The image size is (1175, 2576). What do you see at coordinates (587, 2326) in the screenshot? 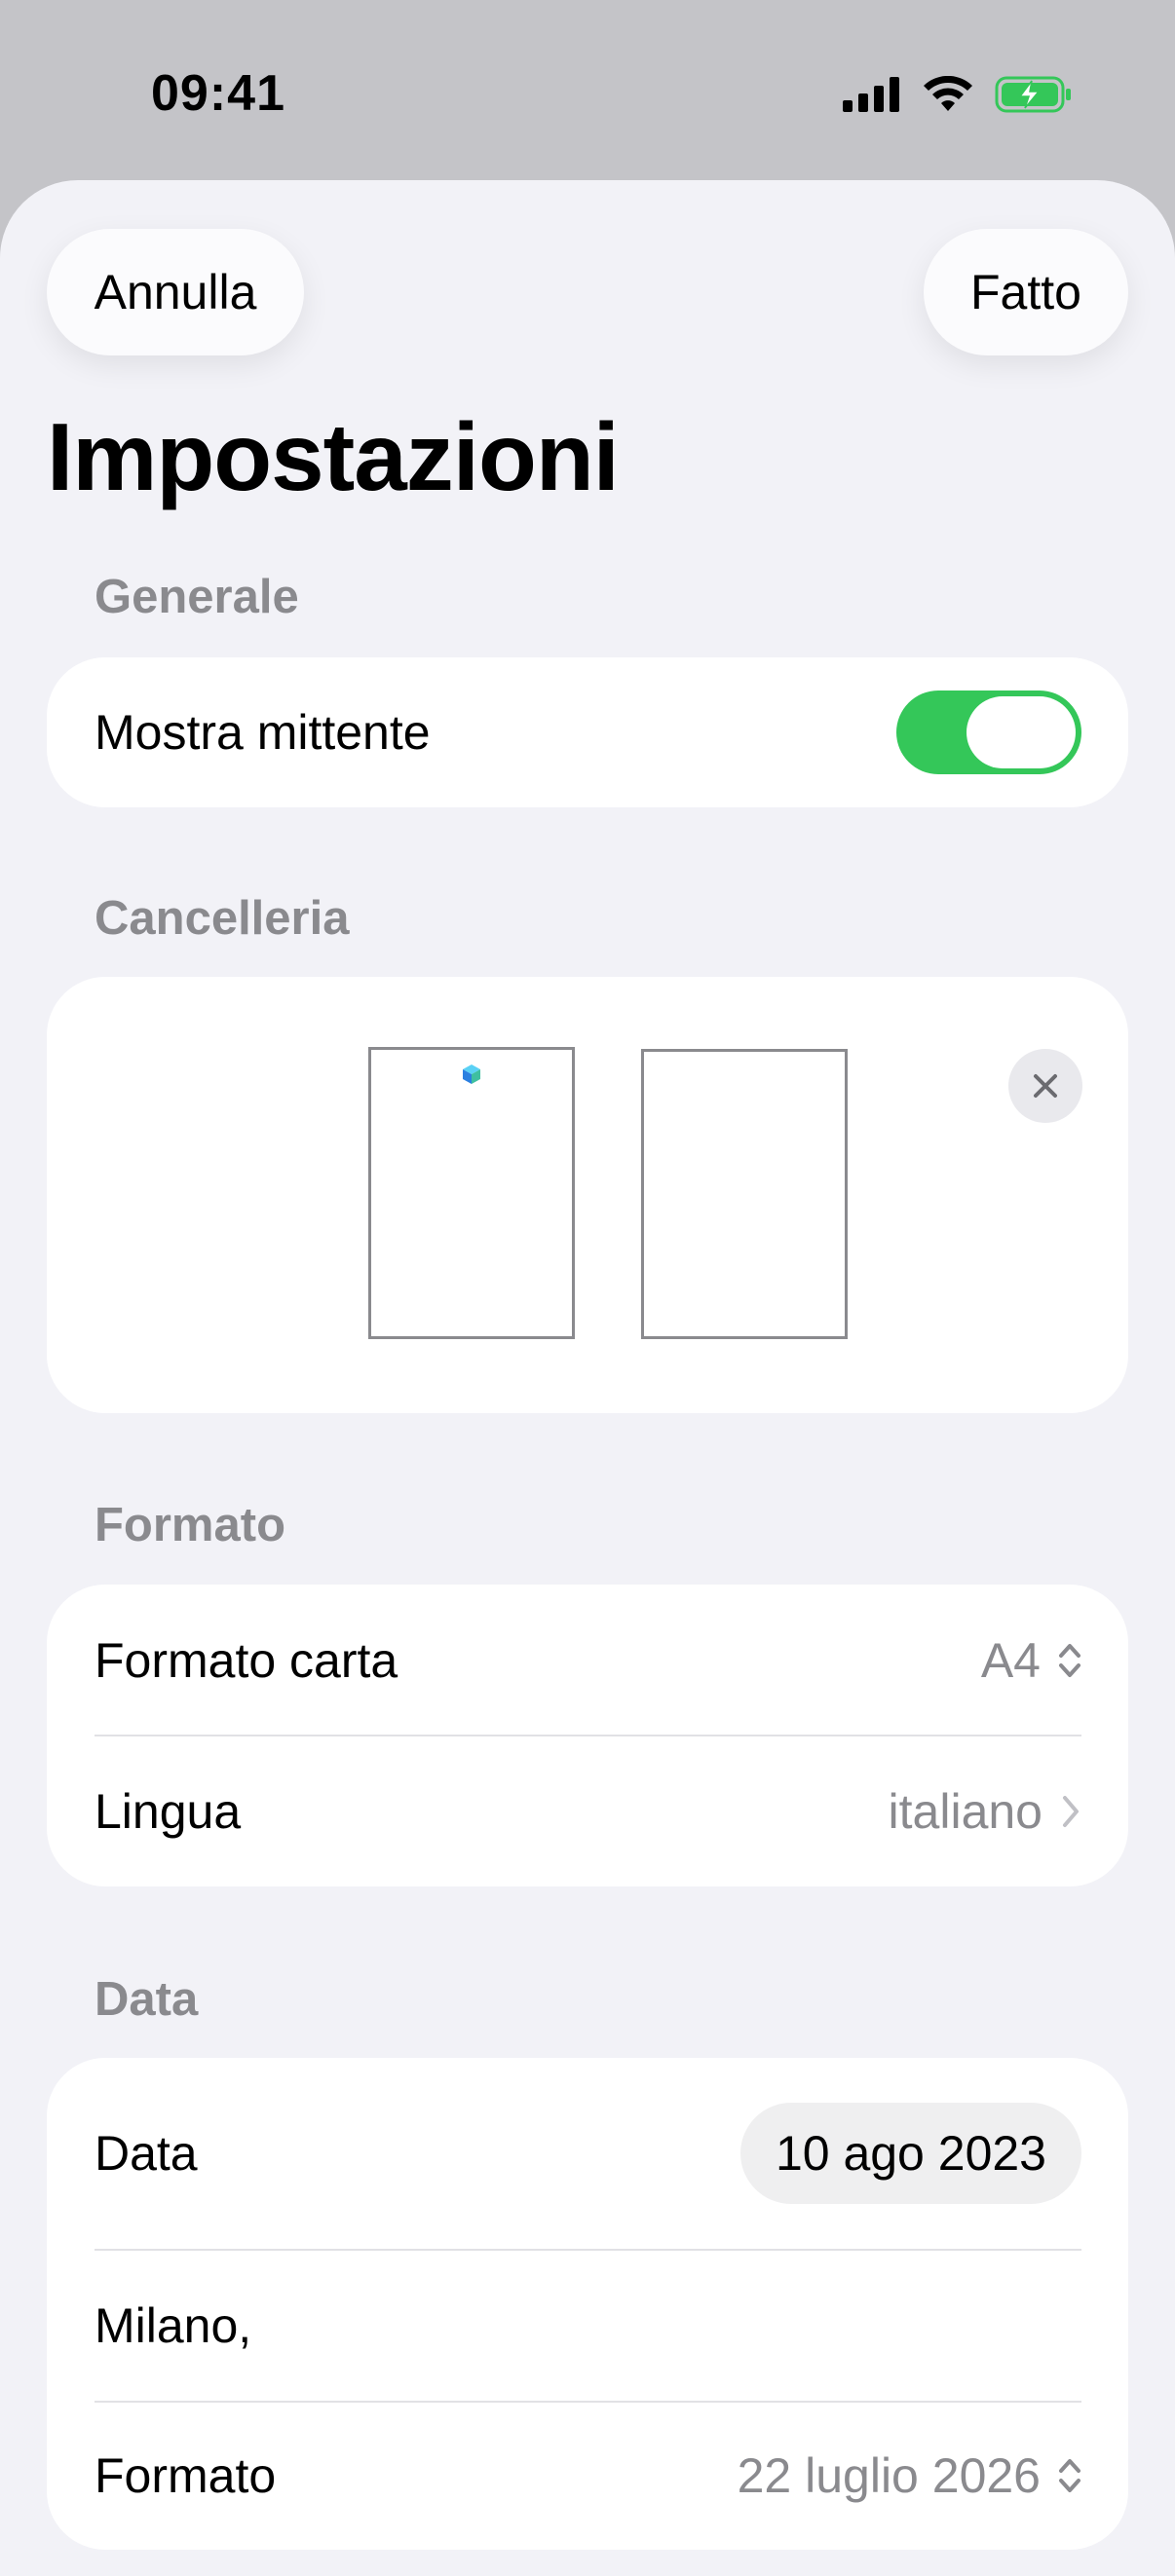
I see `place-row: Milano,` at bounding box center [587, 2326].